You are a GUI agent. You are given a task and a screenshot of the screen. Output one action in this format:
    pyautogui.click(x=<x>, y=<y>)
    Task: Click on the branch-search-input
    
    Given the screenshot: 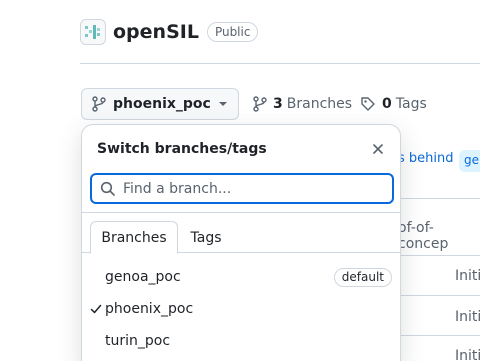 What is the action you would take?
    pyautogui.click(x=248, y=188)
    